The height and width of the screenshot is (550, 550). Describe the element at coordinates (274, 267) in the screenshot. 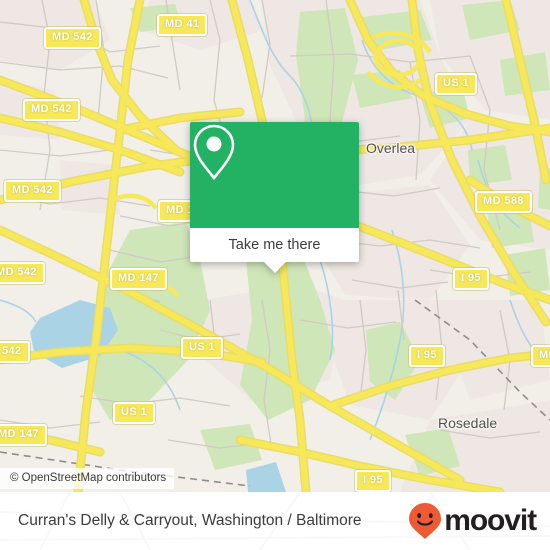

I see `popup-pointer-tail` at that location.